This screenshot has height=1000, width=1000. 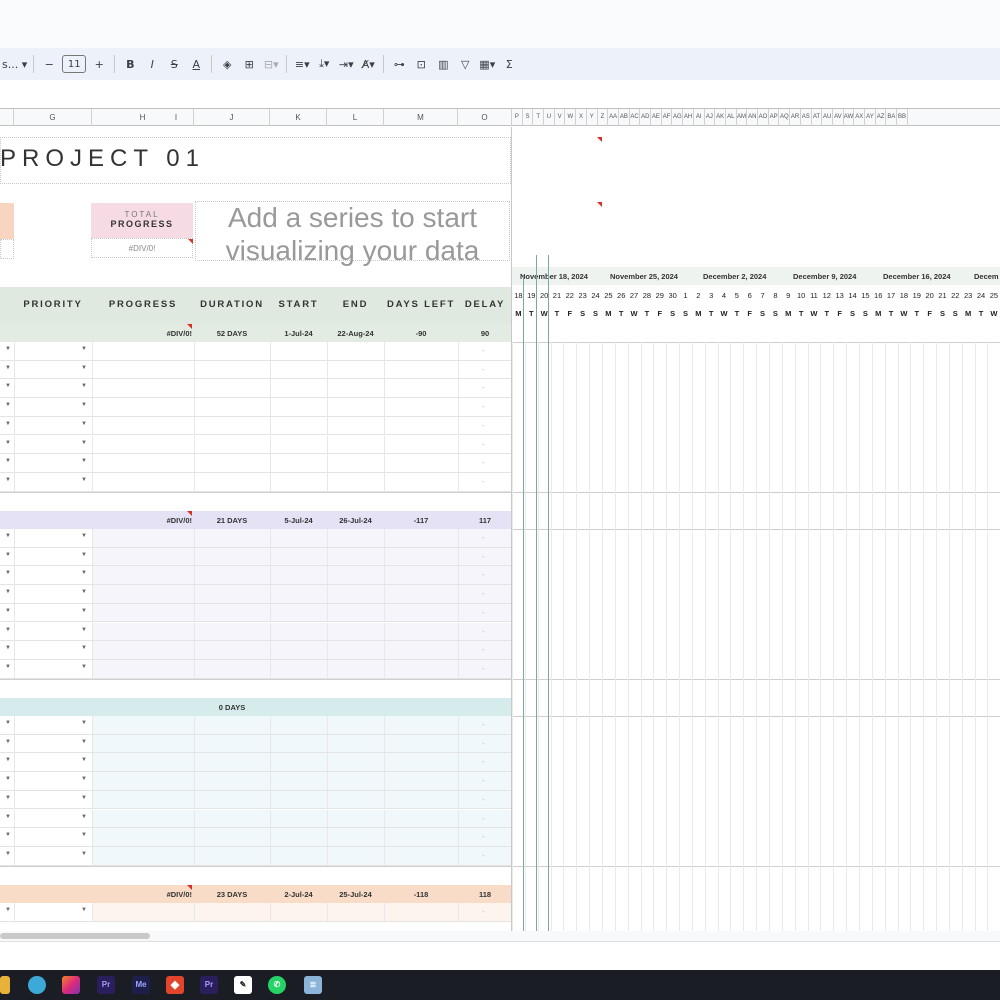 What do you see at coordinates (249, 64) in the screenshot?
I see `borders-icon: ⊞` at bounding box center [249, 64].